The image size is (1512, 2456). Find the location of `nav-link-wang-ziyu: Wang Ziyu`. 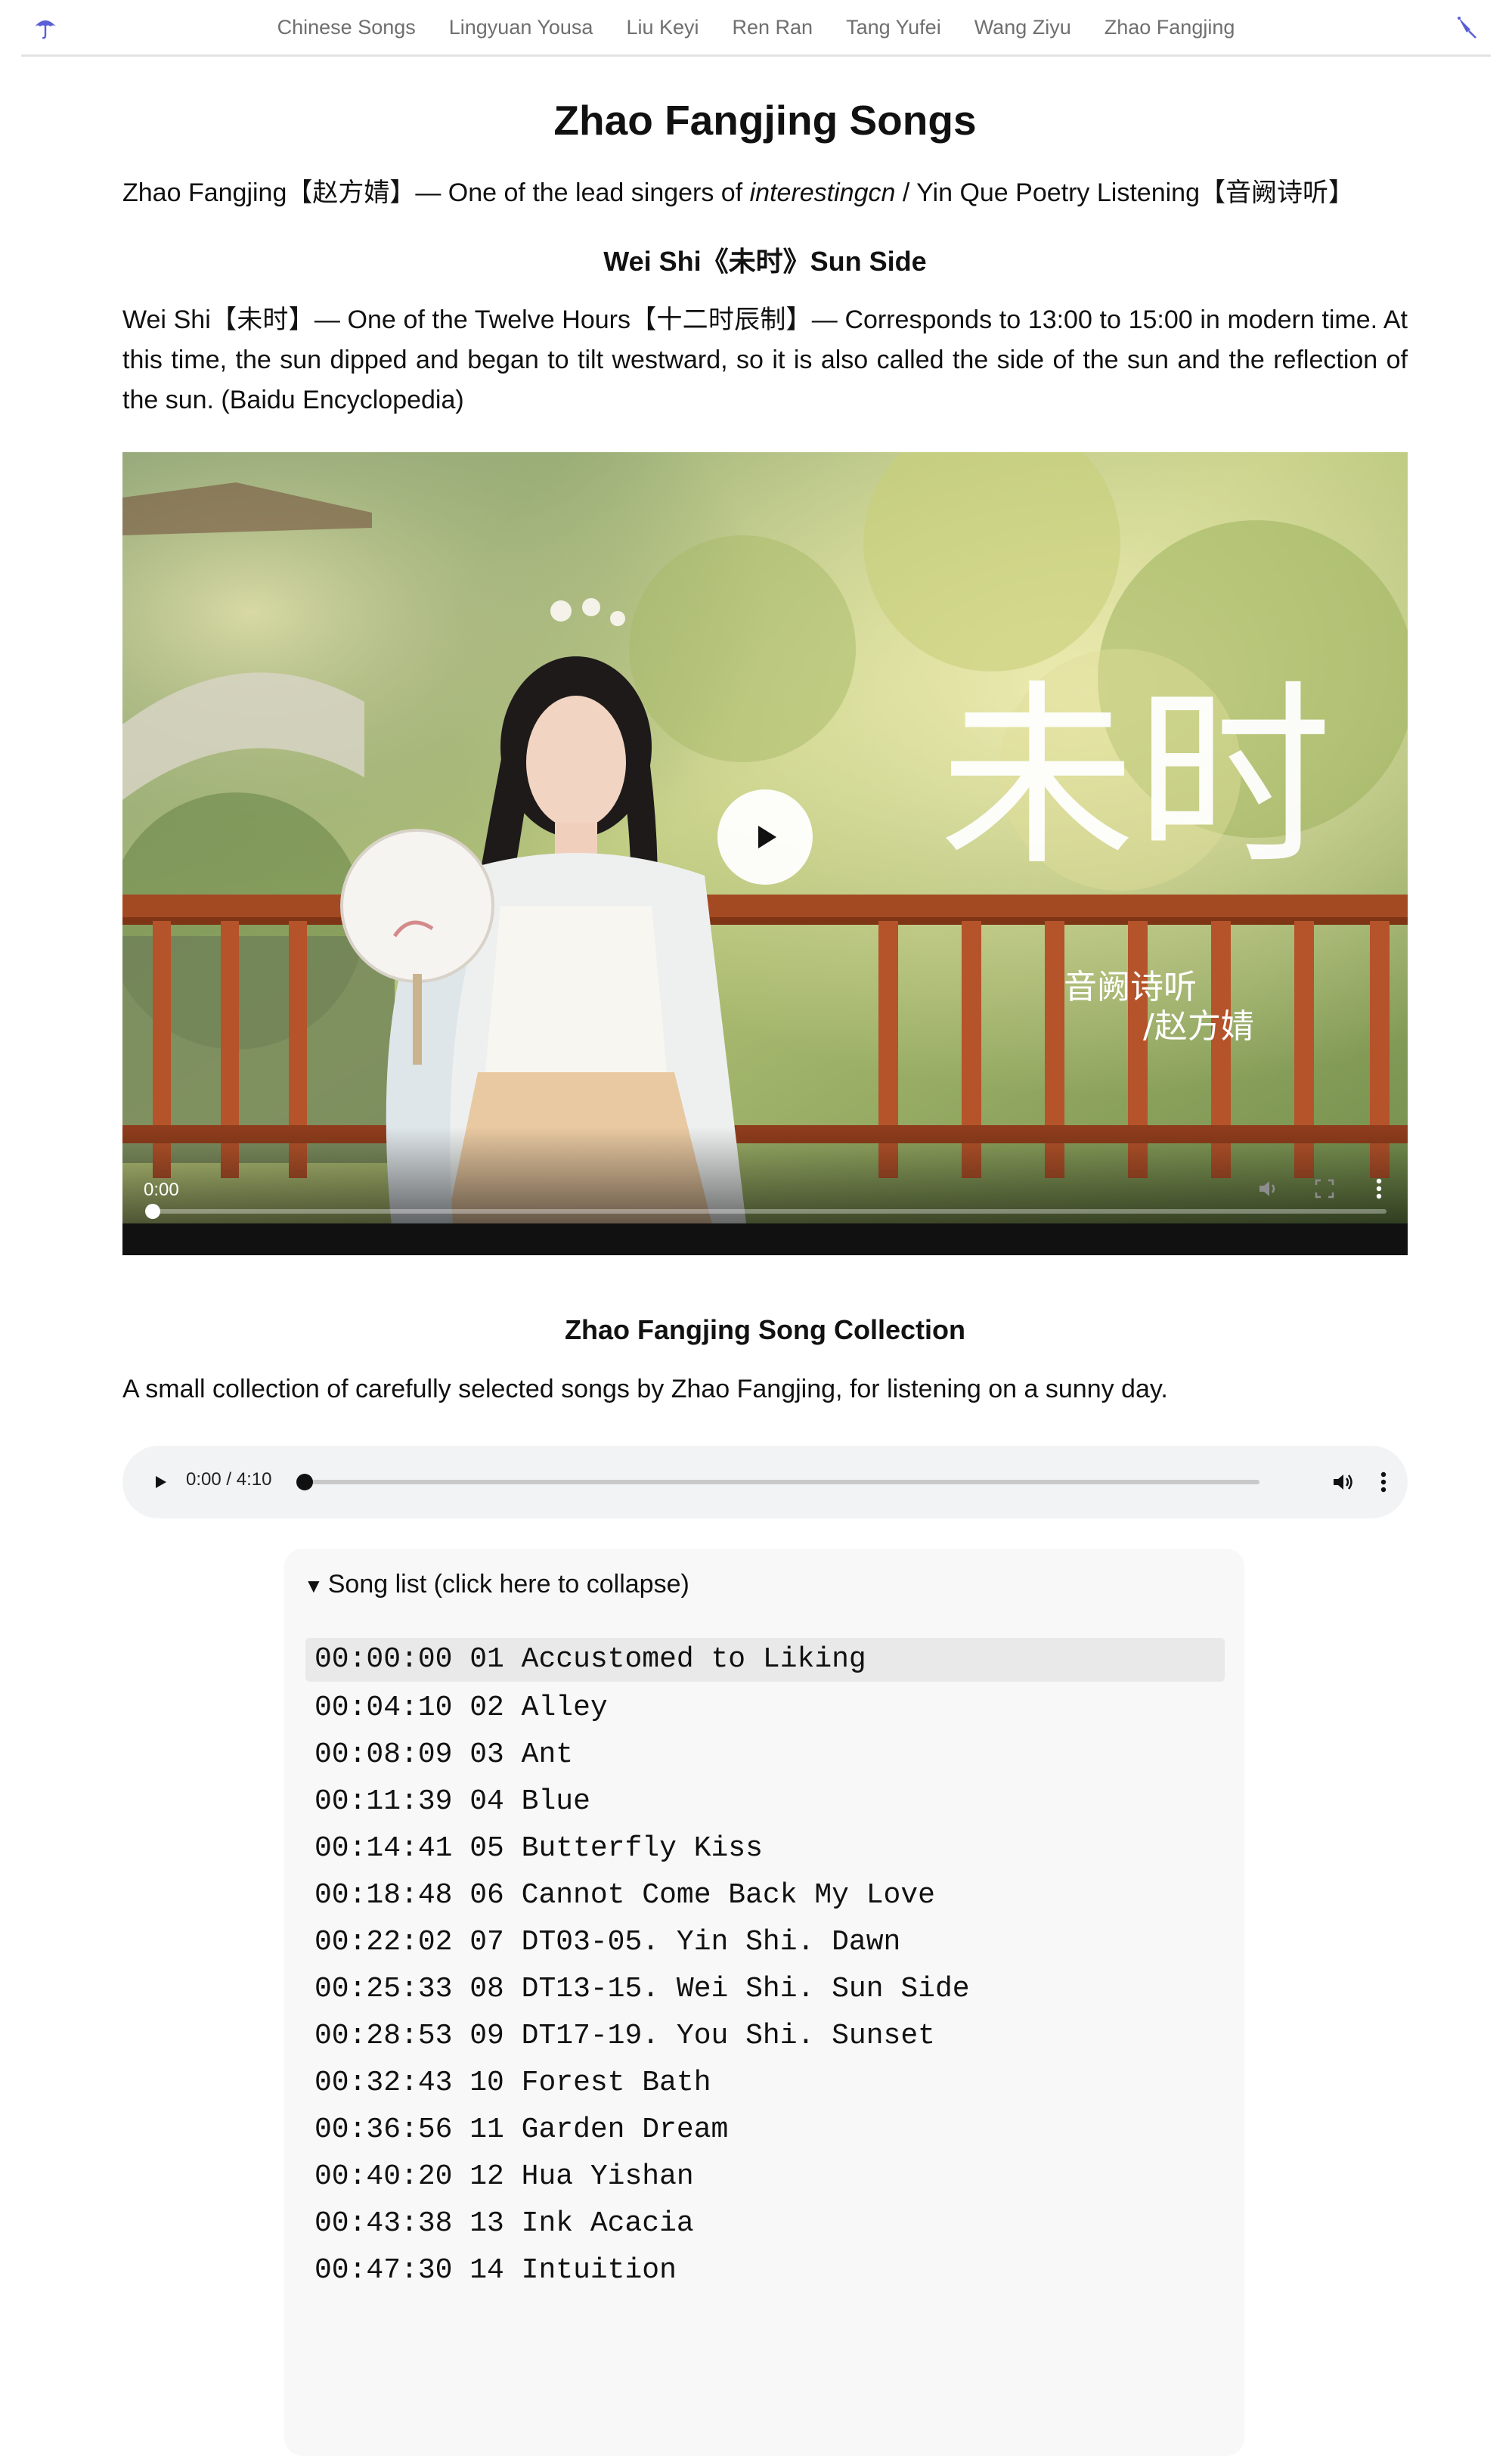

nav-link-wang-ziyu: Wang Ziyu is located at coordinates (1022, 27).